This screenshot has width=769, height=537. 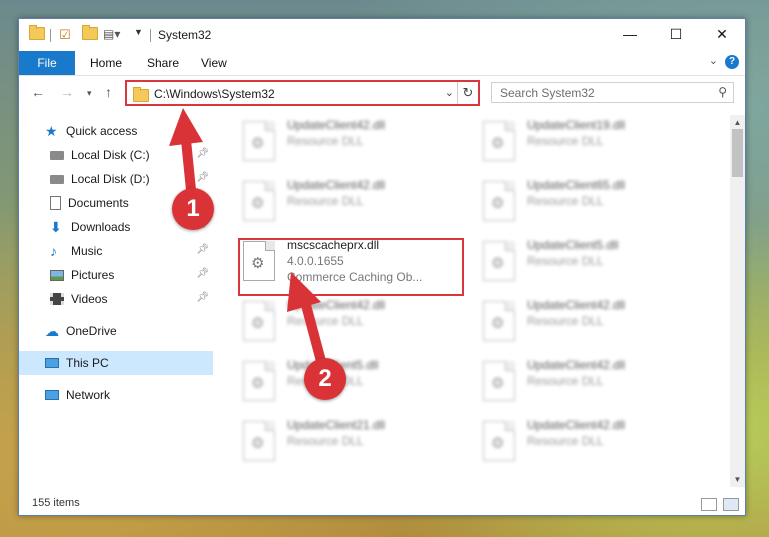 What do you see at coordinates (193, 209) in the screenshot?
I see `step-badge-1: 1` at bounding box center [193, 209].